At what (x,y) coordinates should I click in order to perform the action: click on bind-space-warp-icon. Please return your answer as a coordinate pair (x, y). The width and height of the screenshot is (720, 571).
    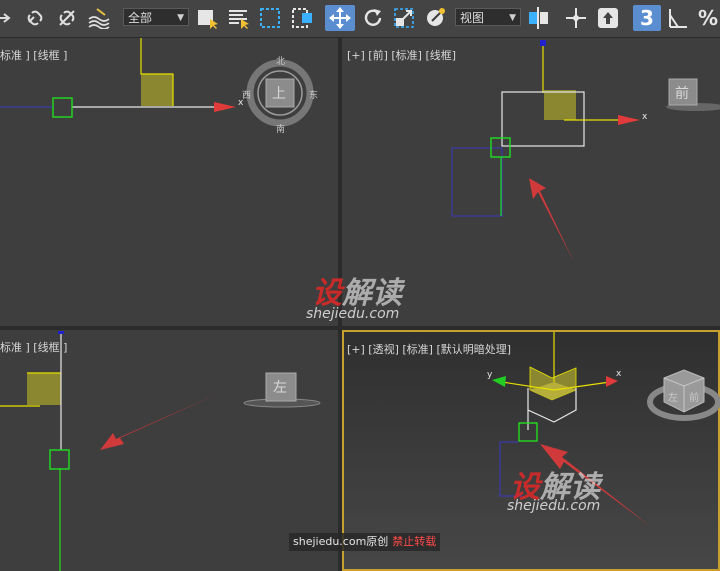
    Looking at the image, I should click on (99, 18).